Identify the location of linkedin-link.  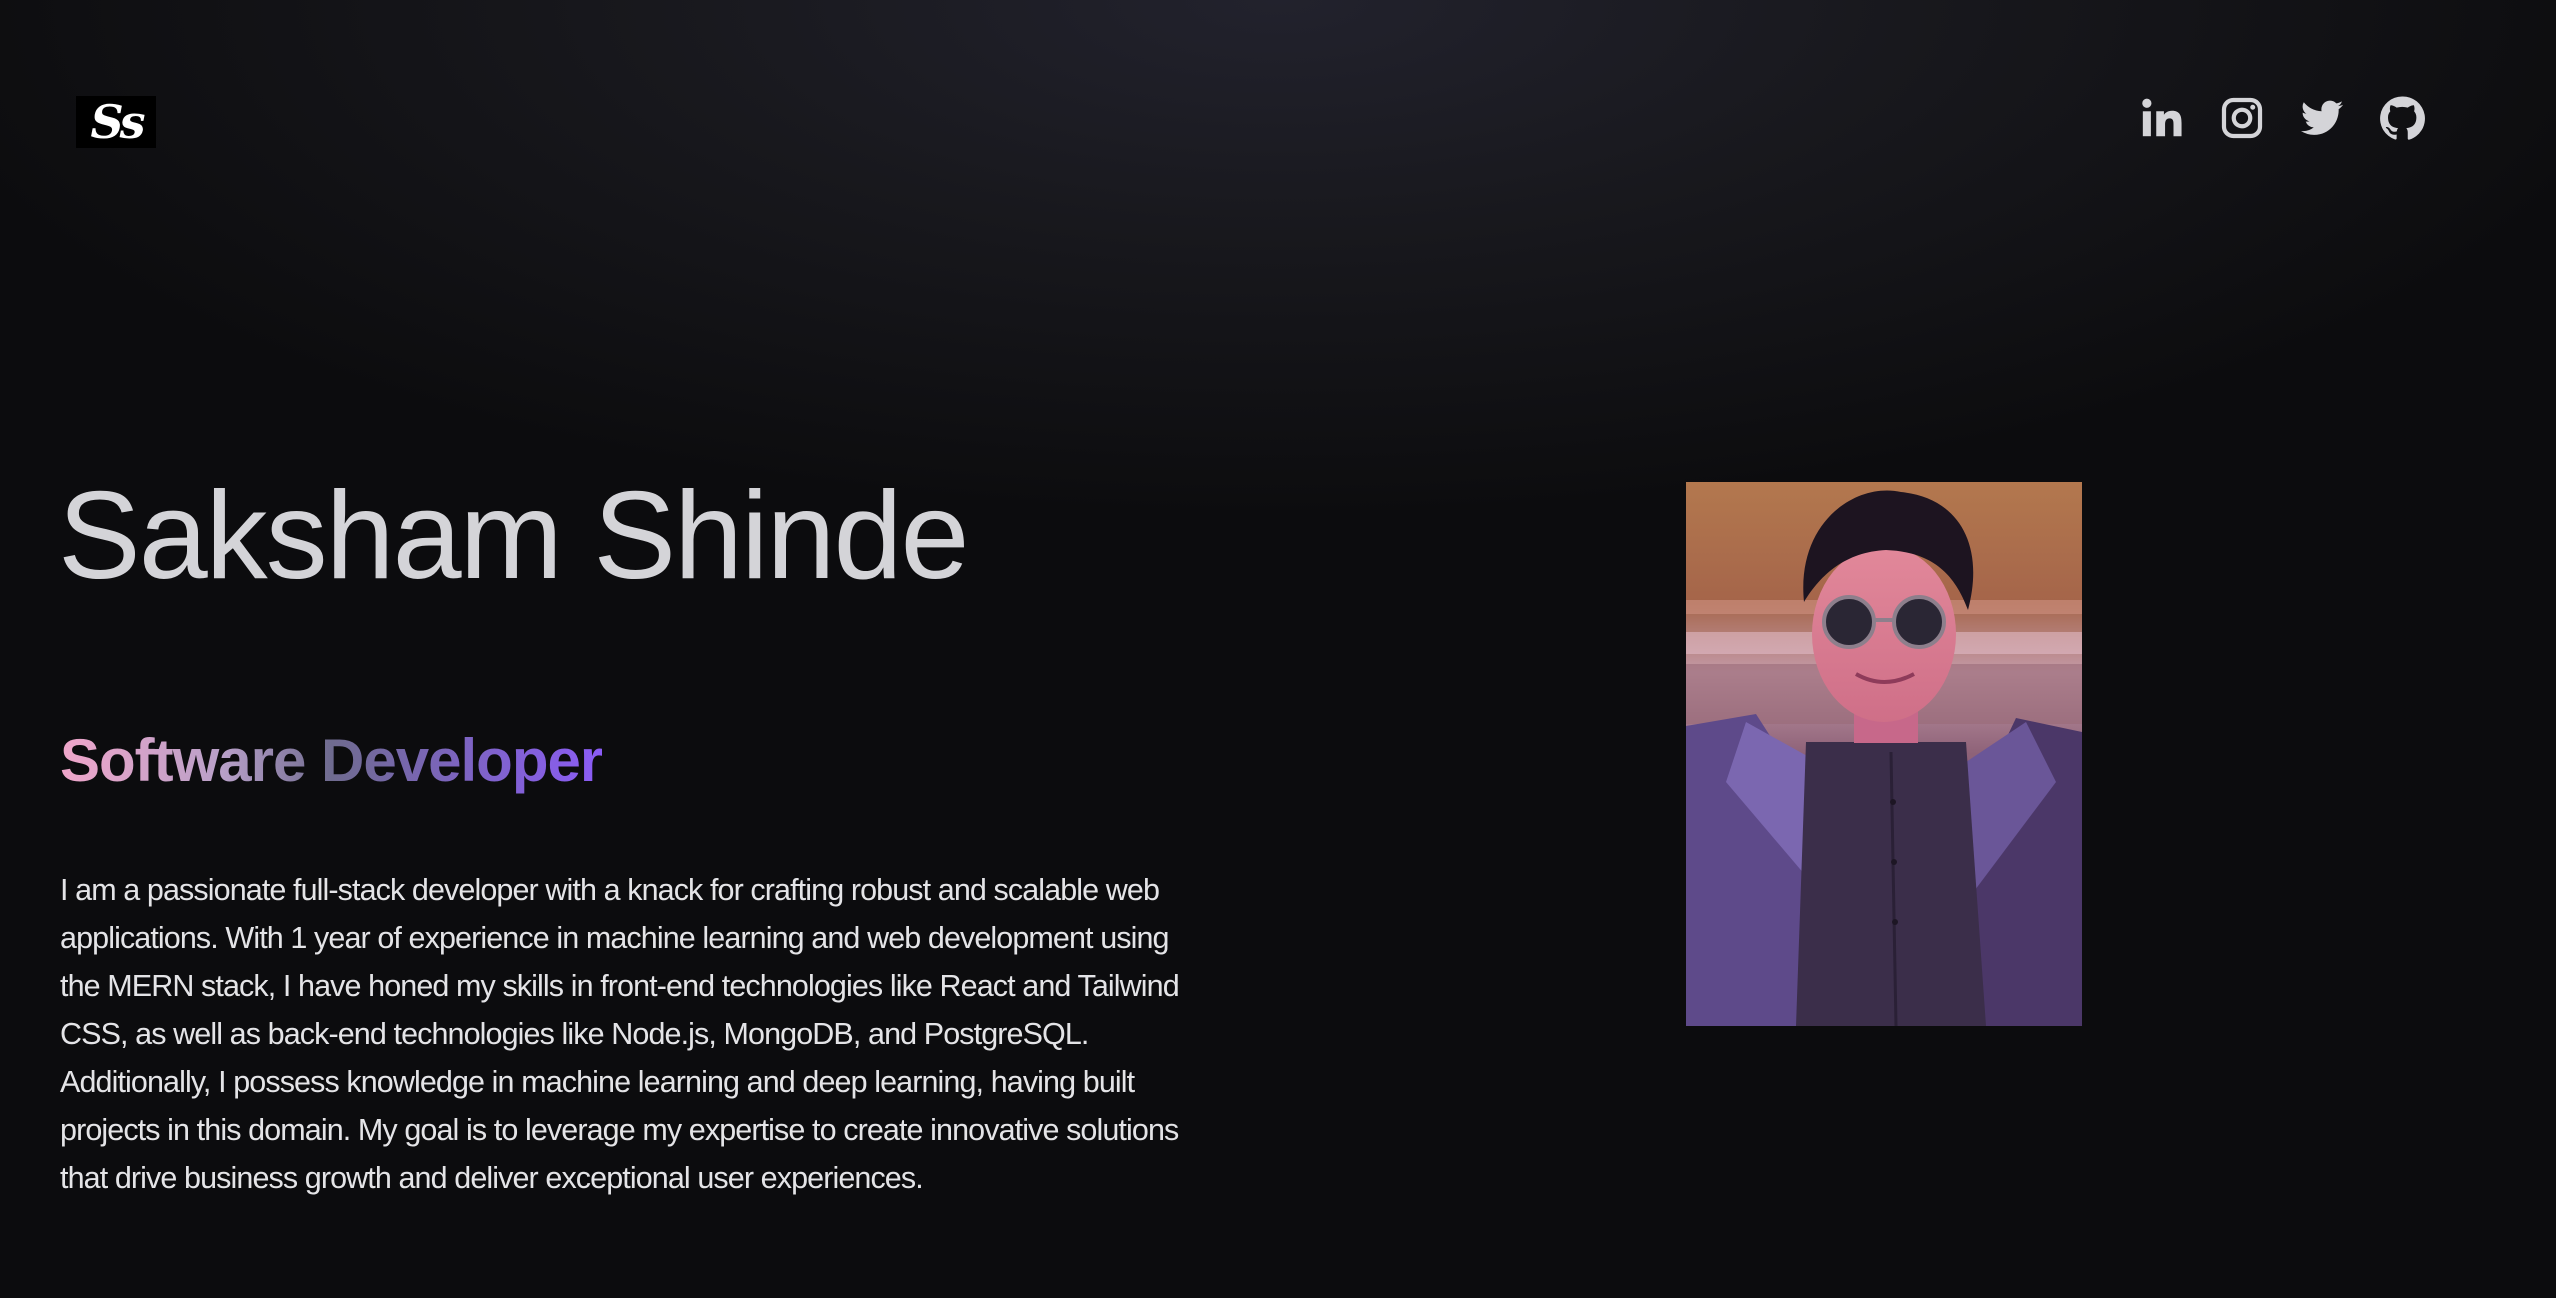
(2162, 118).